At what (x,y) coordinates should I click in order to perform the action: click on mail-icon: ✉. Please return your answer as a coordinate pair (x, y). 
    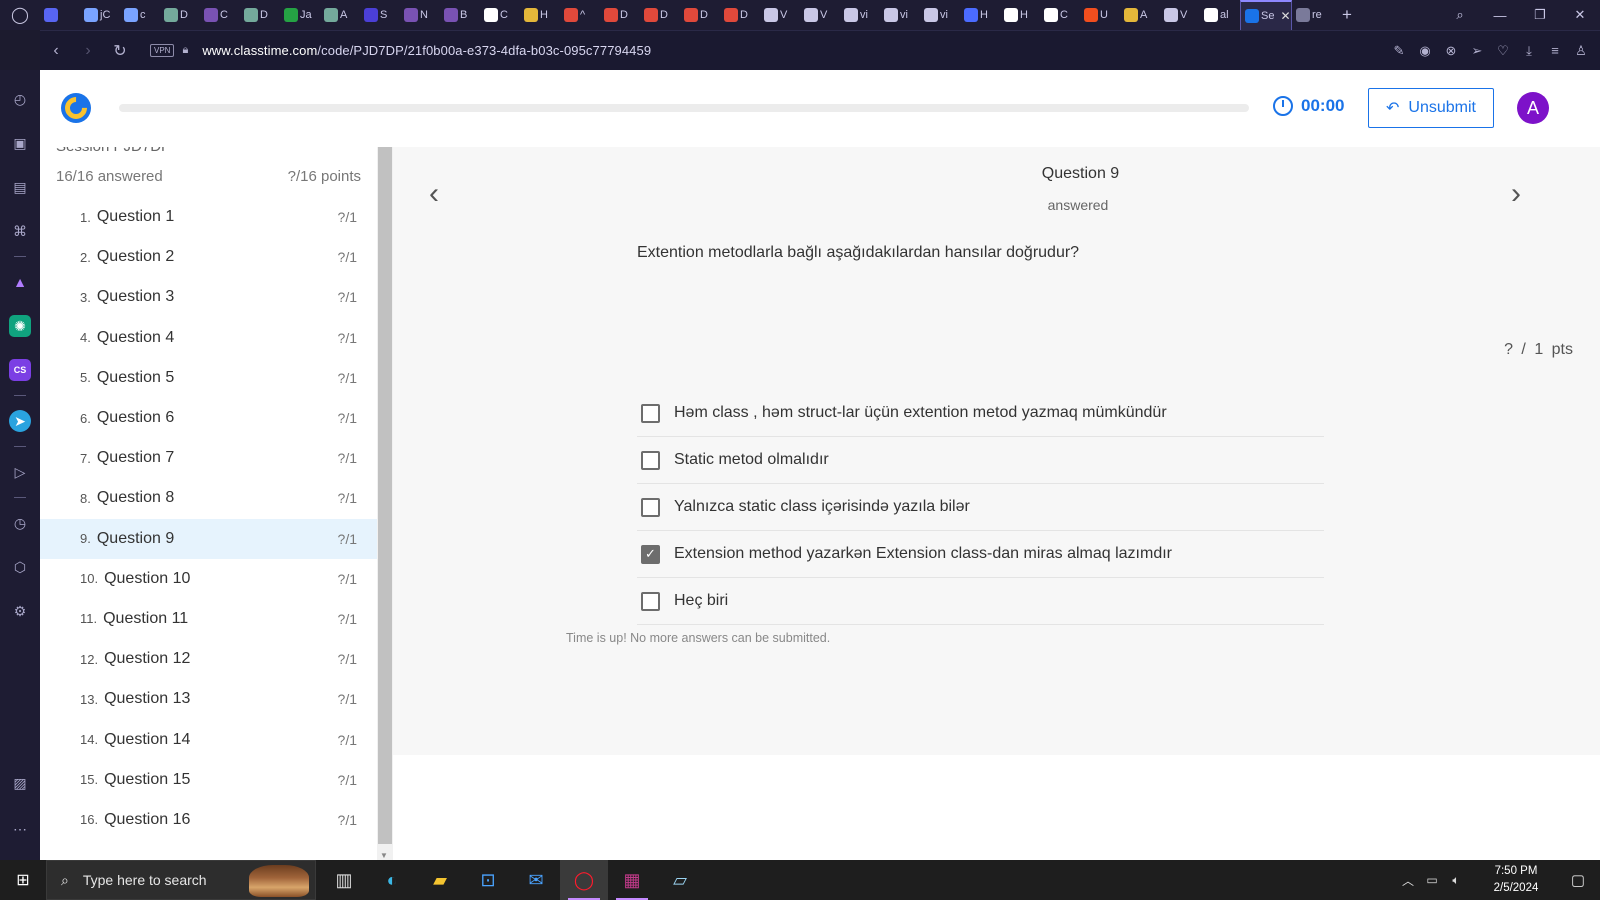
    Looking at the image, I should click on (536, 880).